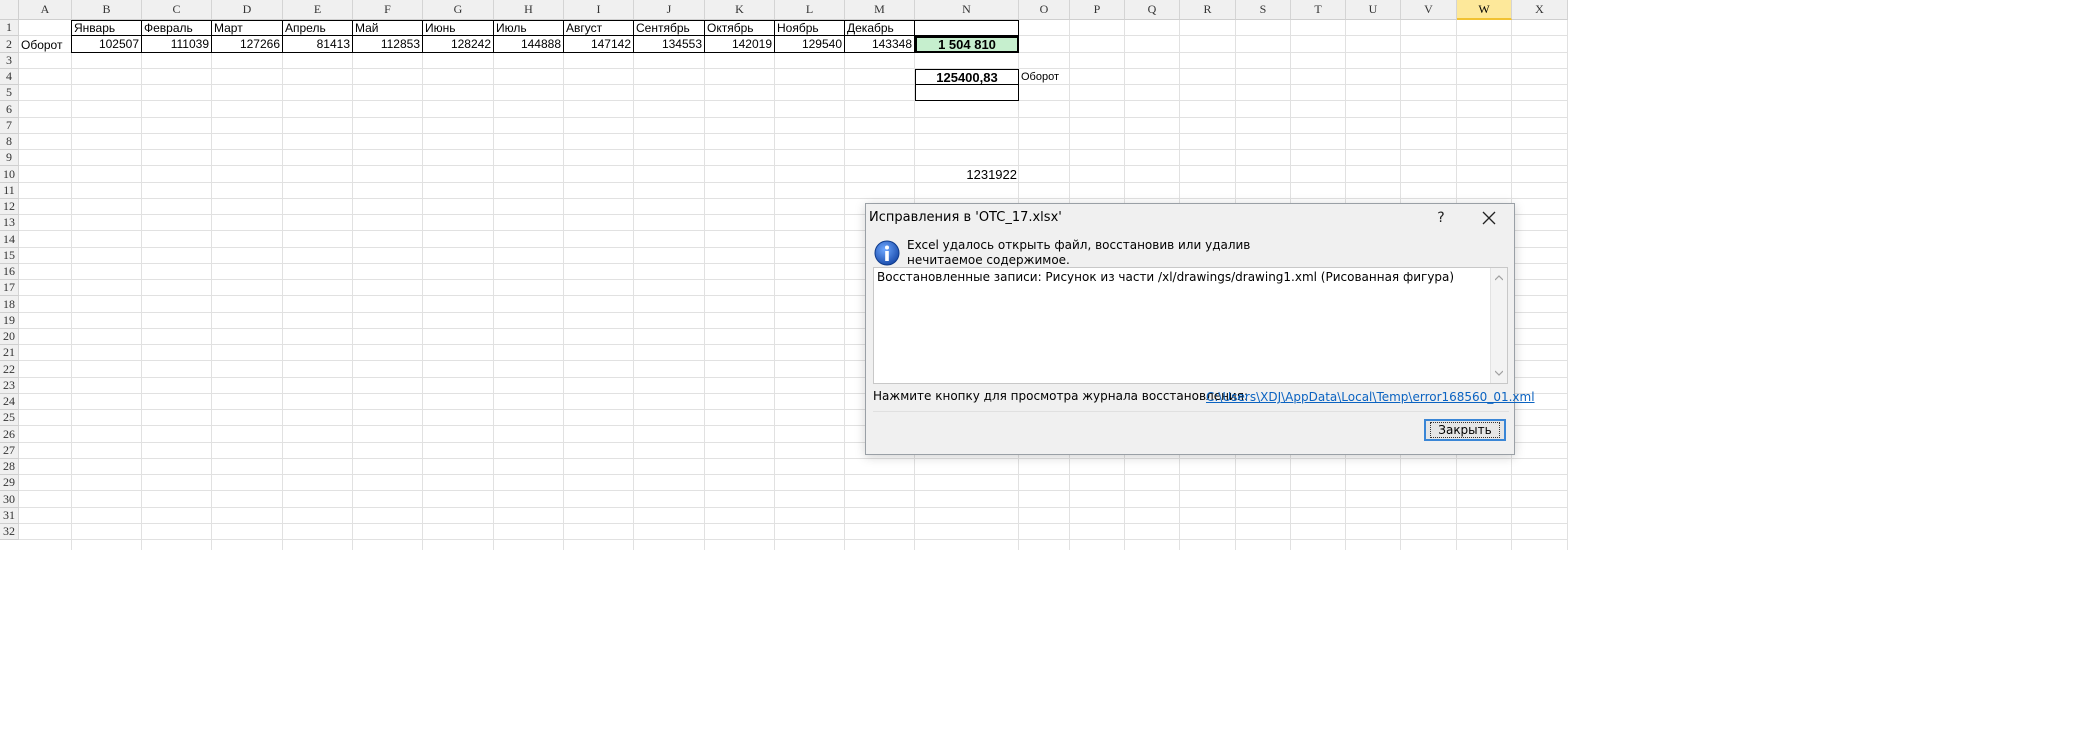  What do you see at coordinates (9, 402) in the screenshot?
I see `row-header-24: 24` at bounding box center [9, 402].